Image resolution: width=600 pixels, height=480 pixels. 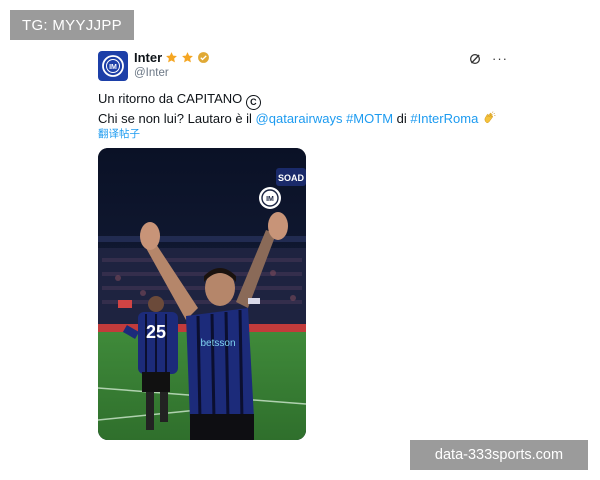 I want to click on tweet-text-connector: di, so click(x=402, y=118).